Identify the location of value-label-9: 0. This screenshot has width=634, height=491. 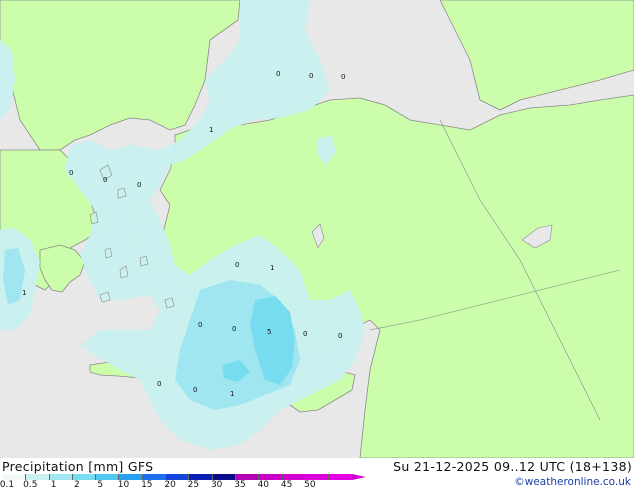
(237, 265).